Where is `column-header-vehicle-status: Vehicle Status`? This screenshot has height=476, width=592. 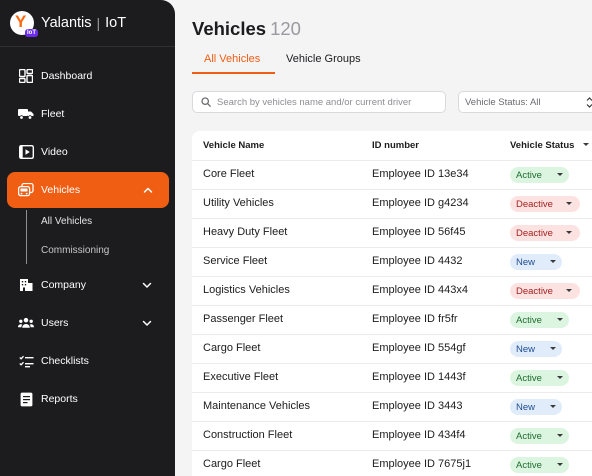
column-header-vehicle-status: Vehicle Status is located at coordinates (542, 145).